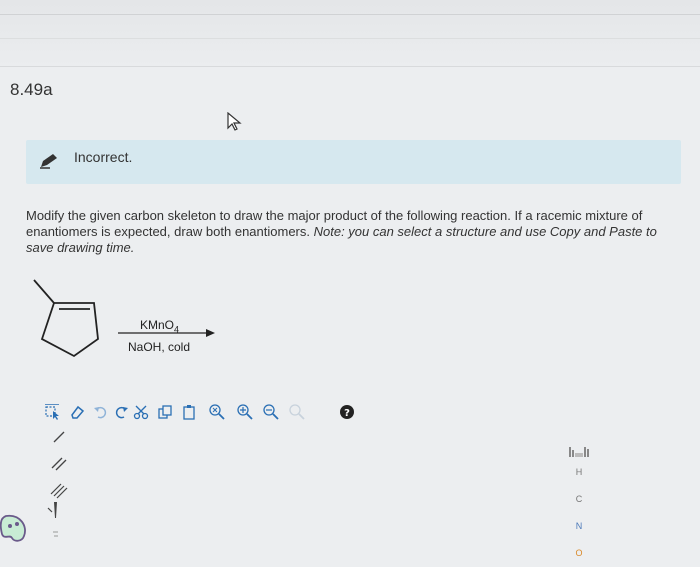  I want to click on zoom-reset-icon, so click(297, 412).